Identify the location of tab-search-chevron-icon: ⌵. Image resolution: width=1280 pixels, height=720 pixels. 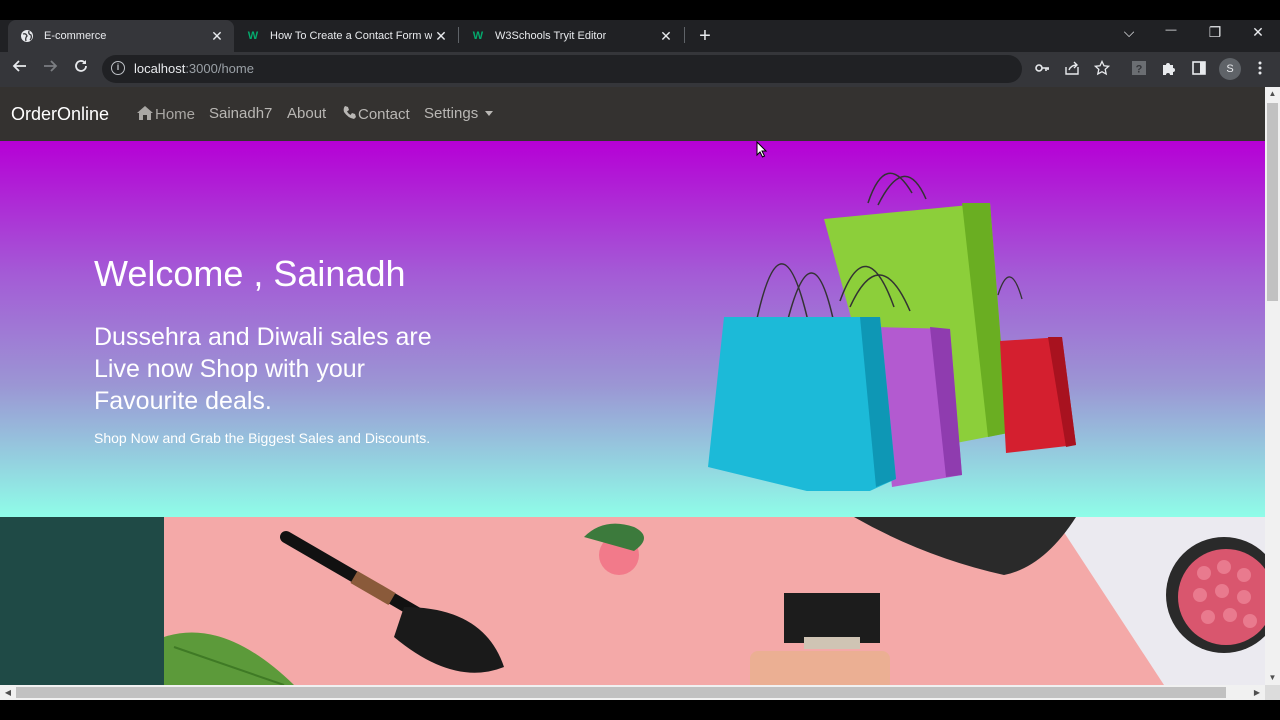
(1129, 32).